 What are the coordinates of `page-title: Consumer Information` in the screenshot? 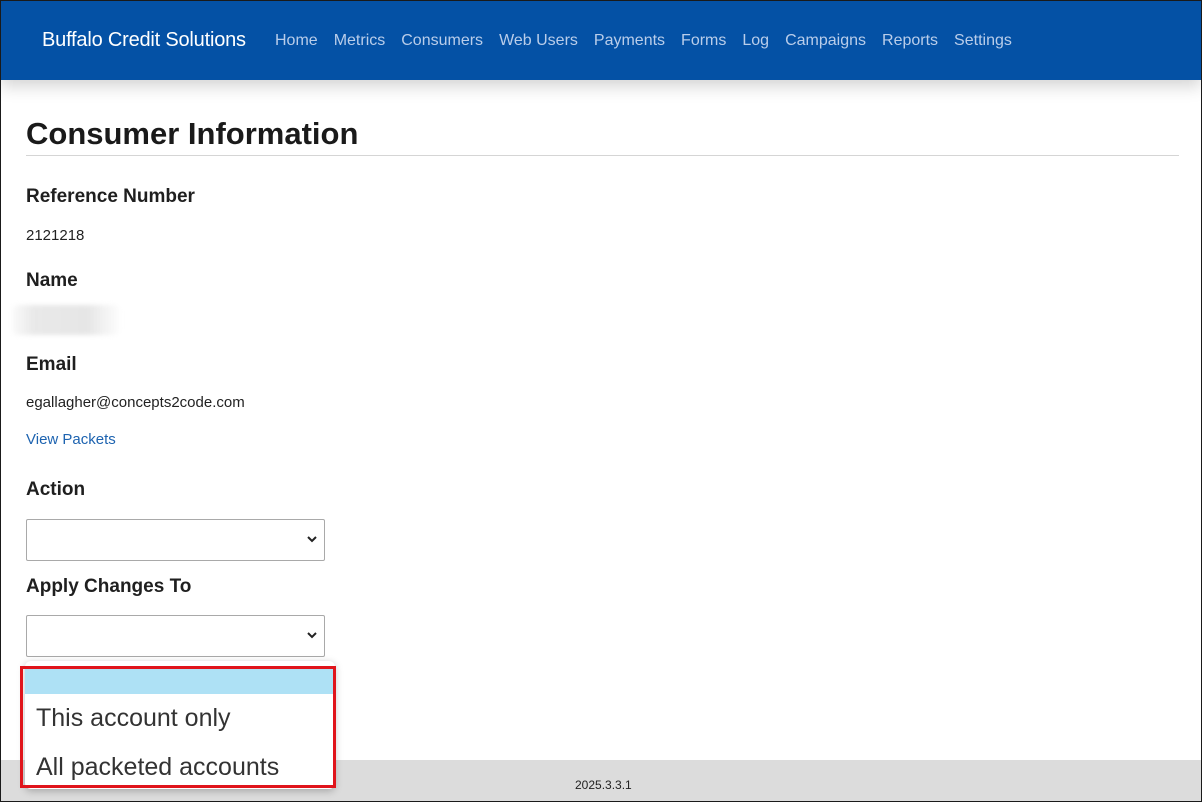 It's located at (192, 133).